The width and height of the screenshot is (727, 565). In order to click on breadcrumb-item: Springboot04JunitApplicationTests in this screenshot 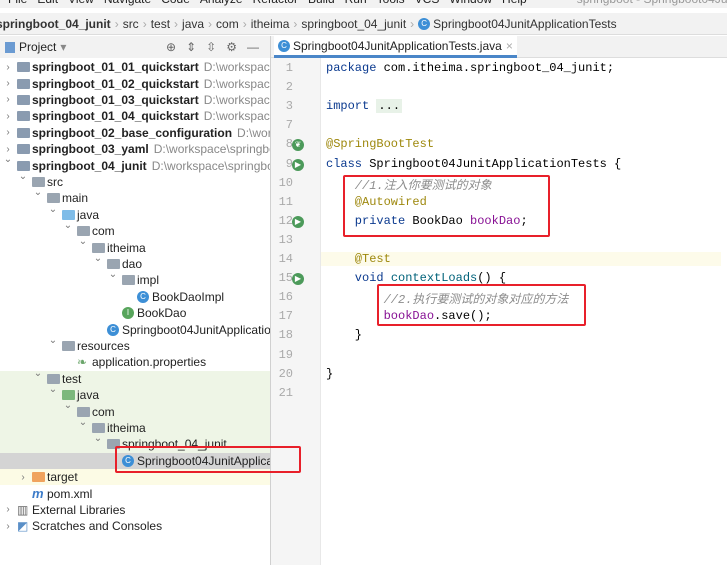, I will do `click(524, 24)`.